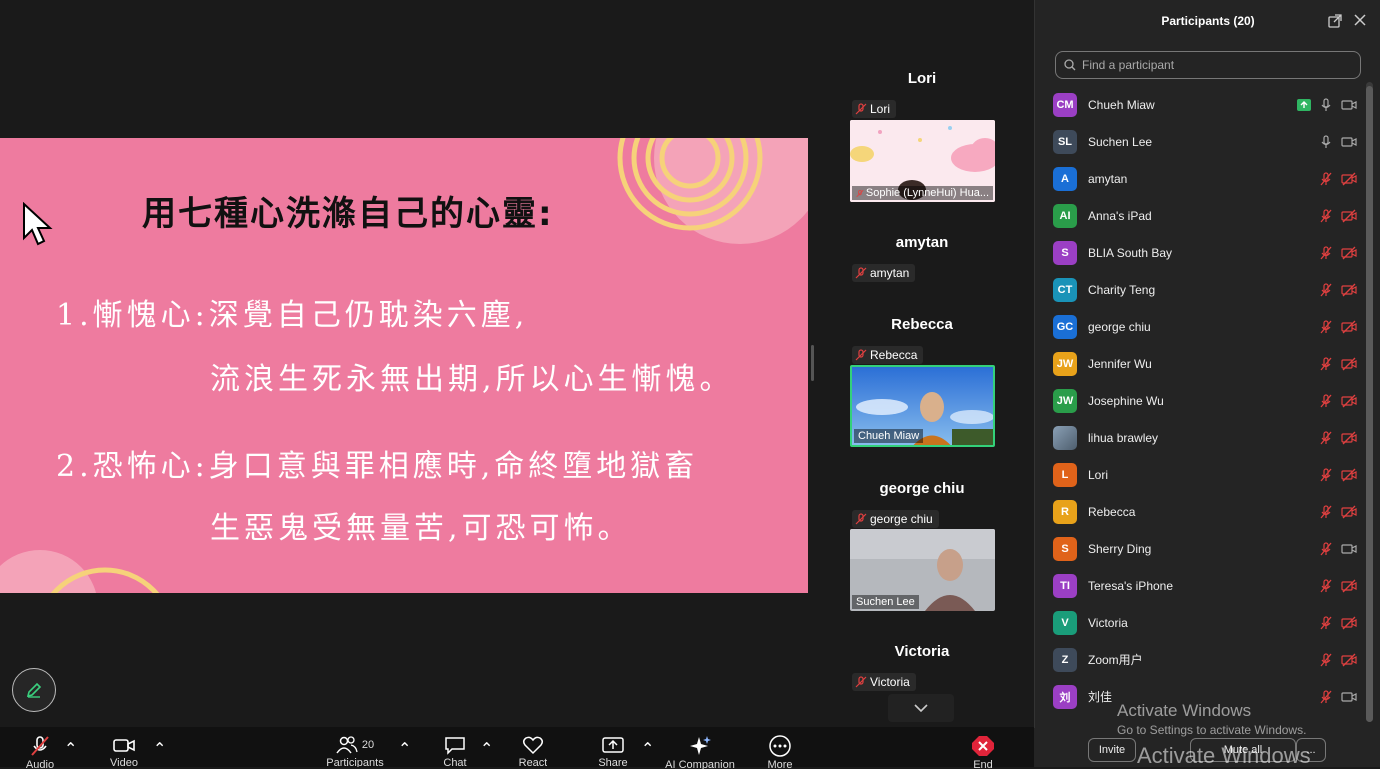 This screenshot has width=1380, height=769. Describe the element at coordinates (1335, 21) in the screenshot. I see `pop-out-icon` at that location.